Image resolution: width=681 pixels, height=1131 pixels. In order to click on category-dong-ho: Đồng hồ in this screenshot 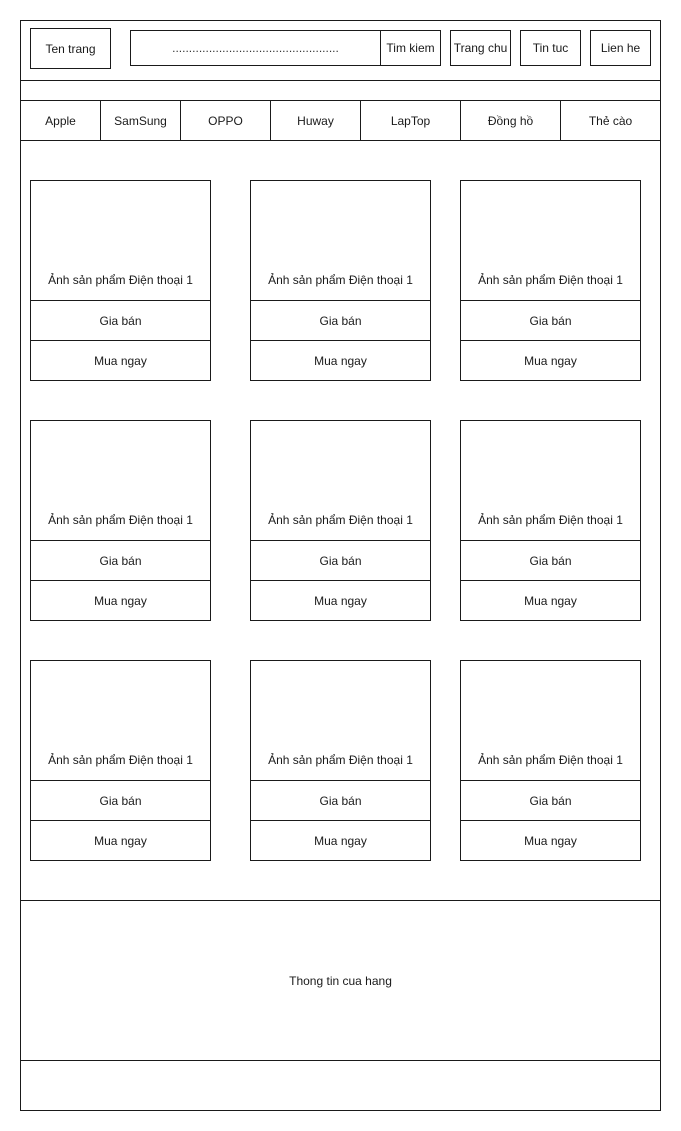, I will do `click(510, 120)`.